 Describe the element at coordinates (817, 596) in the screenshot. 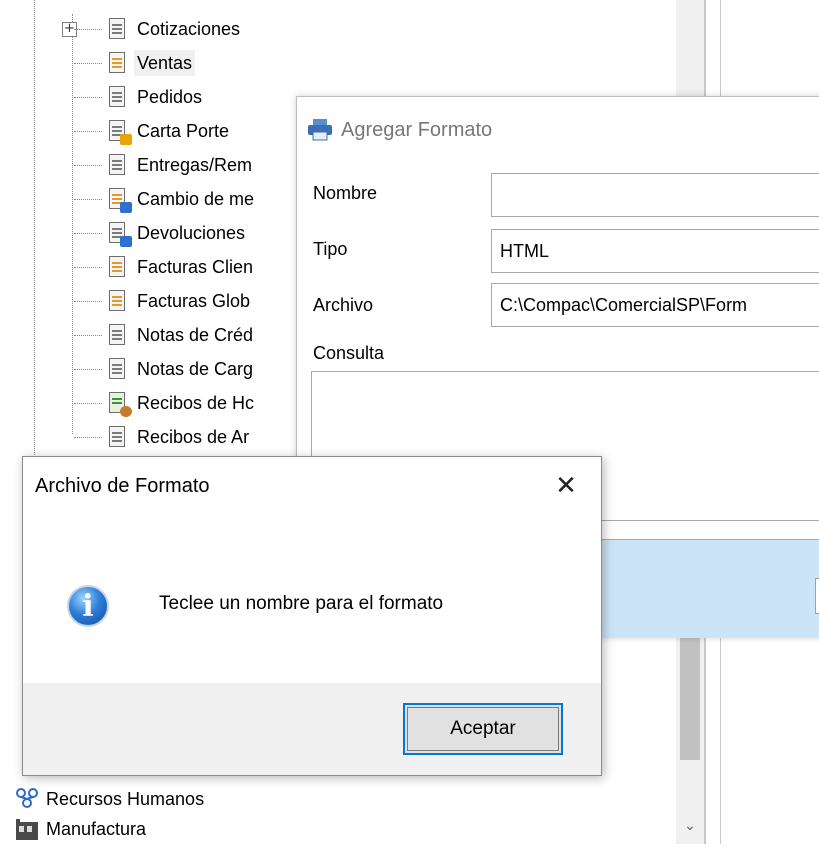

I see `dialog-button` at that location.